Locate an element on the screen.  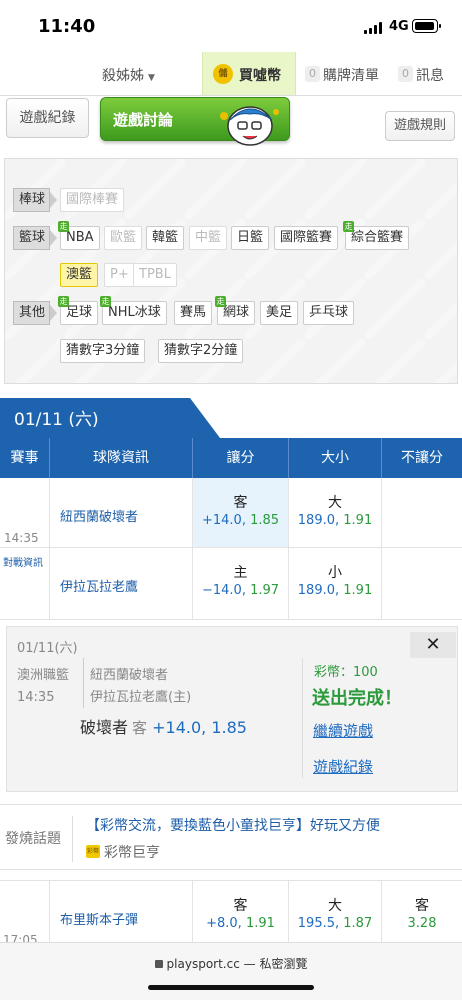
odds-price: 3.28 is located at coordinates (422, 923).